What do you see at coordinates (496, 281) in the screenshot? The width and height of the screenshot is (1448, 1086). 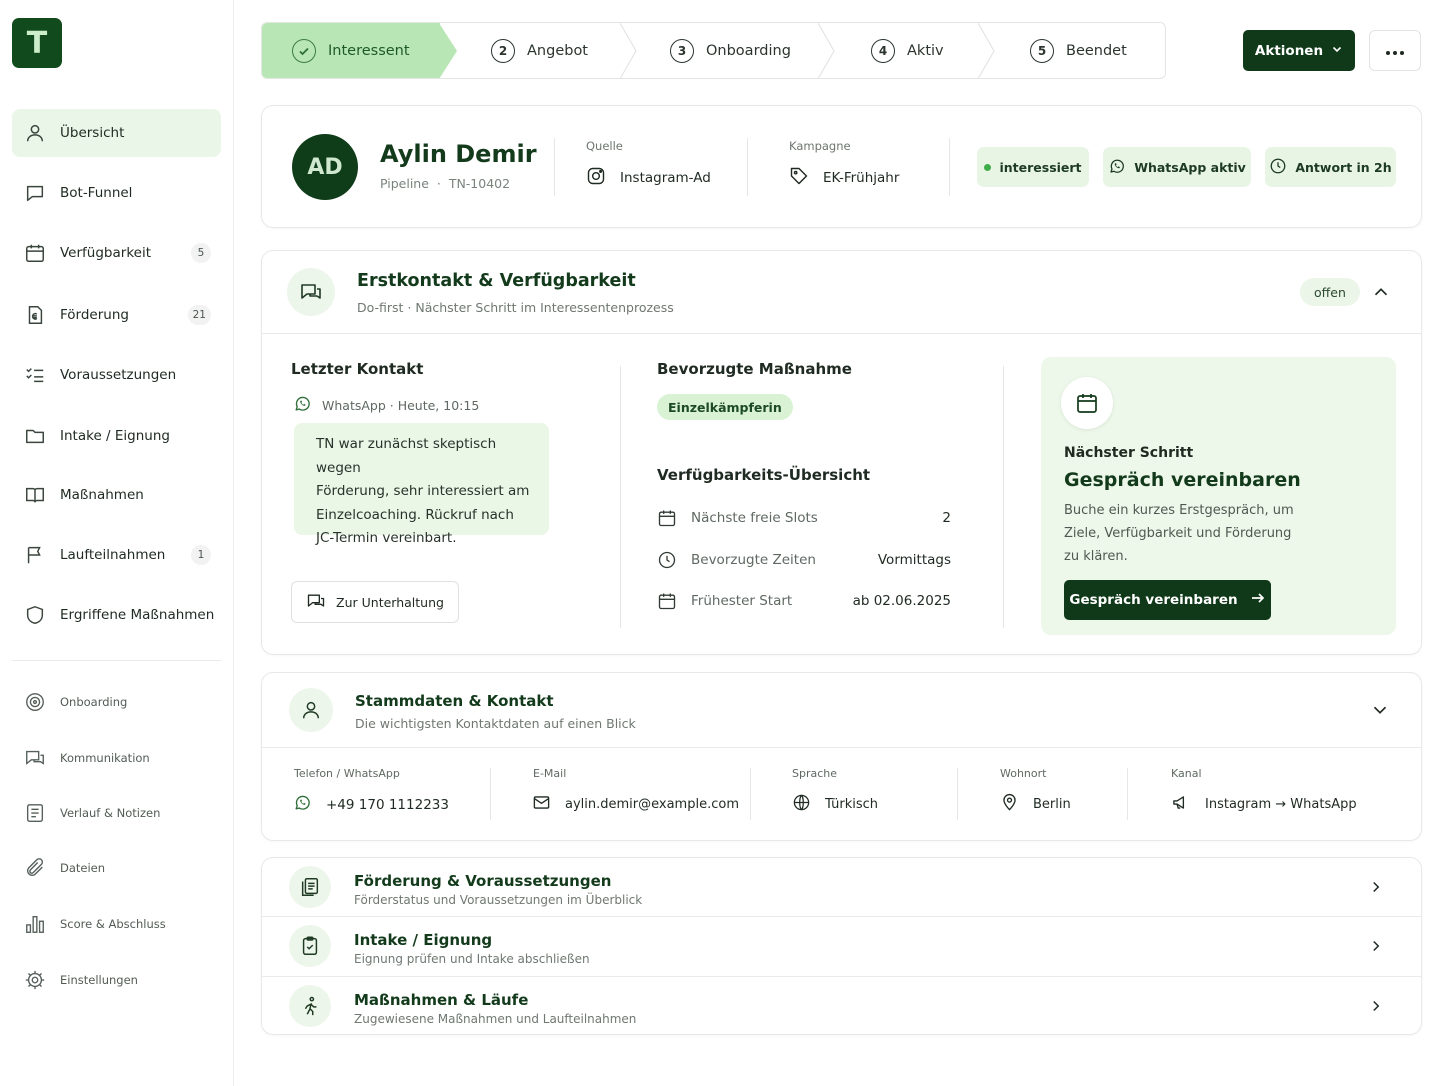 I see `section-title: Erstkontakt & Verfügbarkeit` at bounding box center [496, 281].